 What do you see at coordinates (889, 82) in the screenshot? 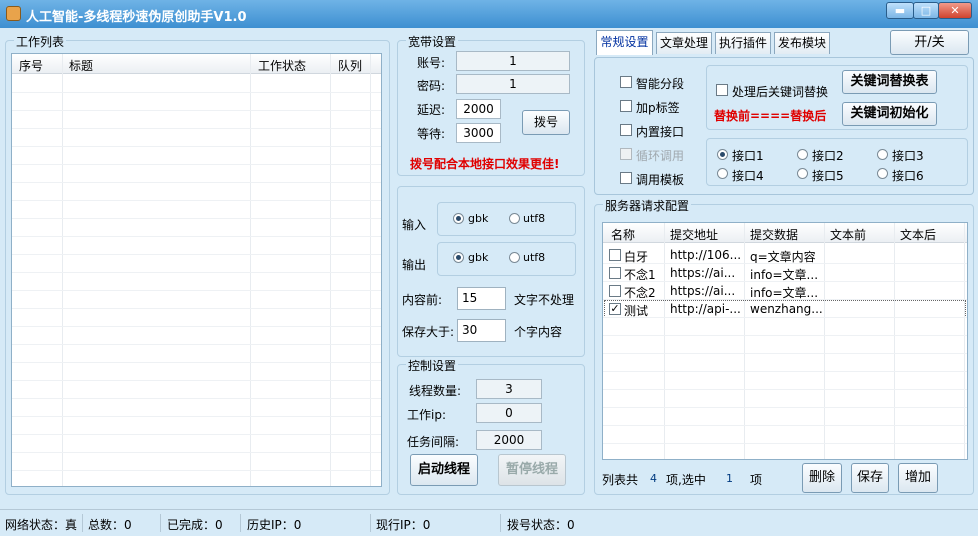
I see `keyword-table-button: 关键词替换表` at bounding box center [889, 82].